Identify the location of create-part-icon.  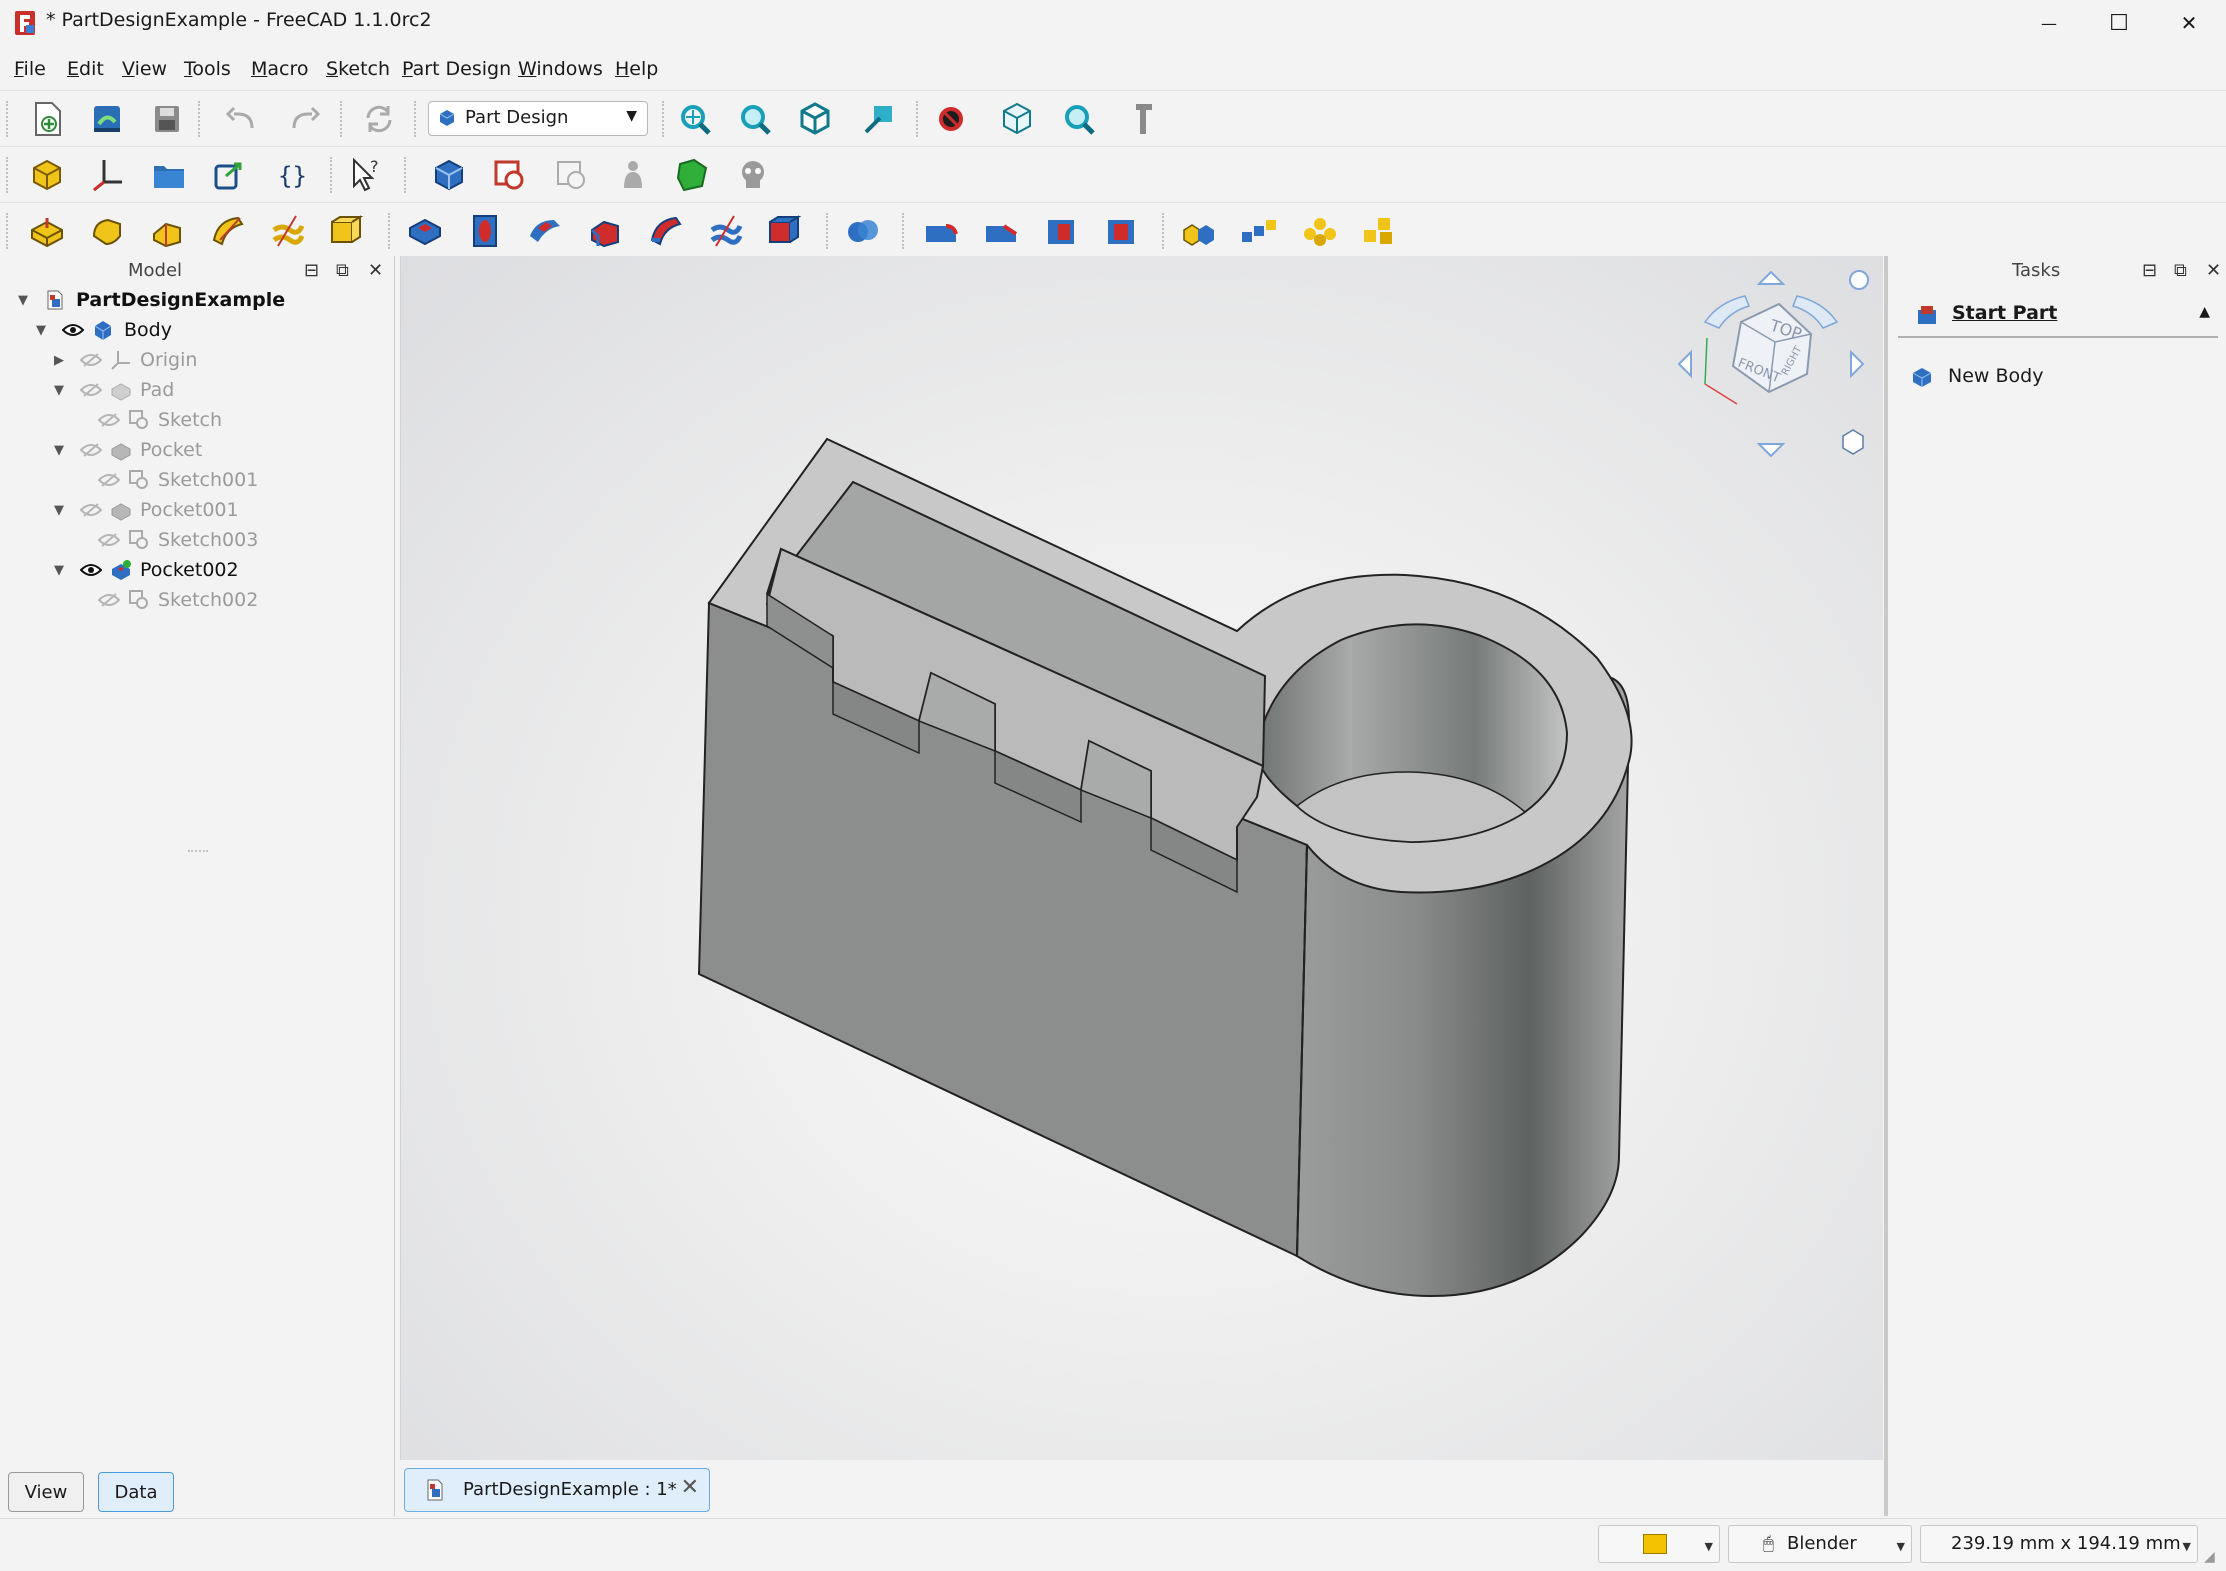
(47, 175).